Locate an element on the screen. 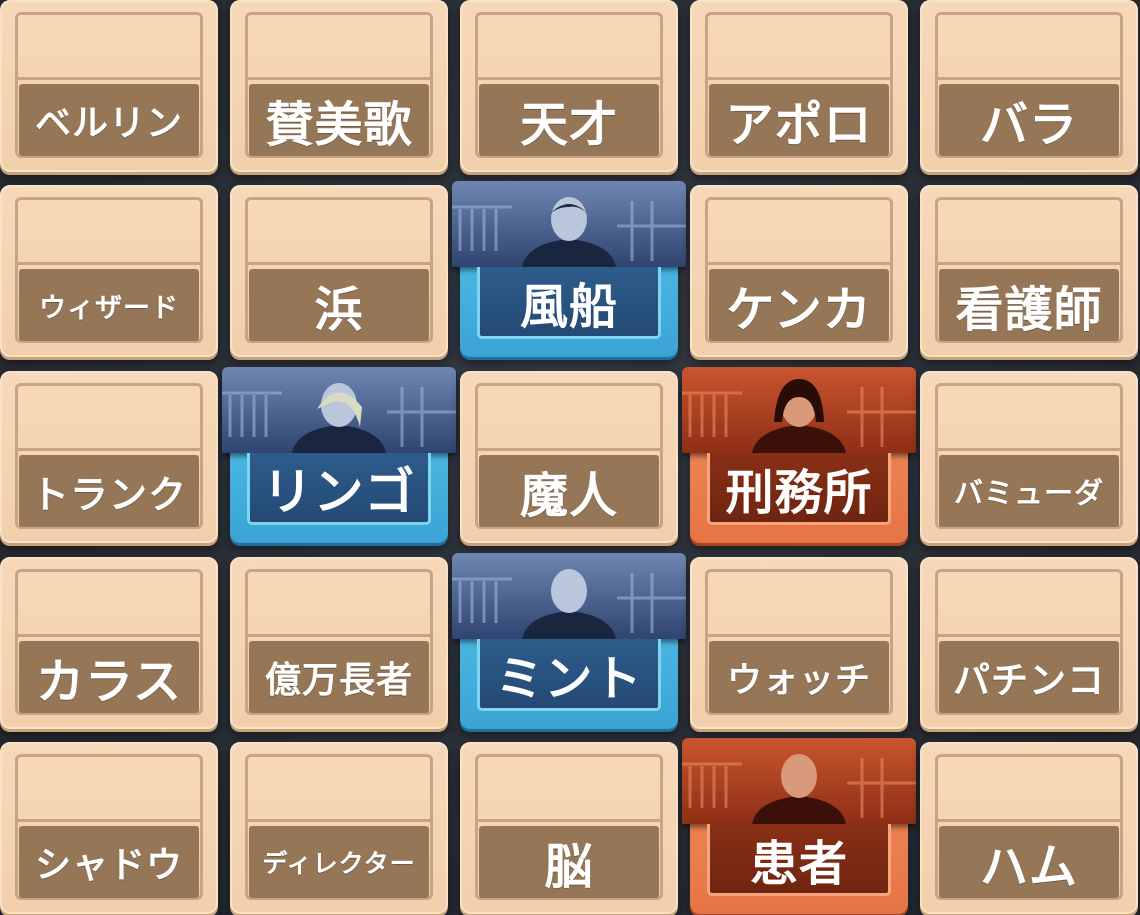 The image size is (1140, 915). card-word: リンゴ is located at coordinates (339, 489).